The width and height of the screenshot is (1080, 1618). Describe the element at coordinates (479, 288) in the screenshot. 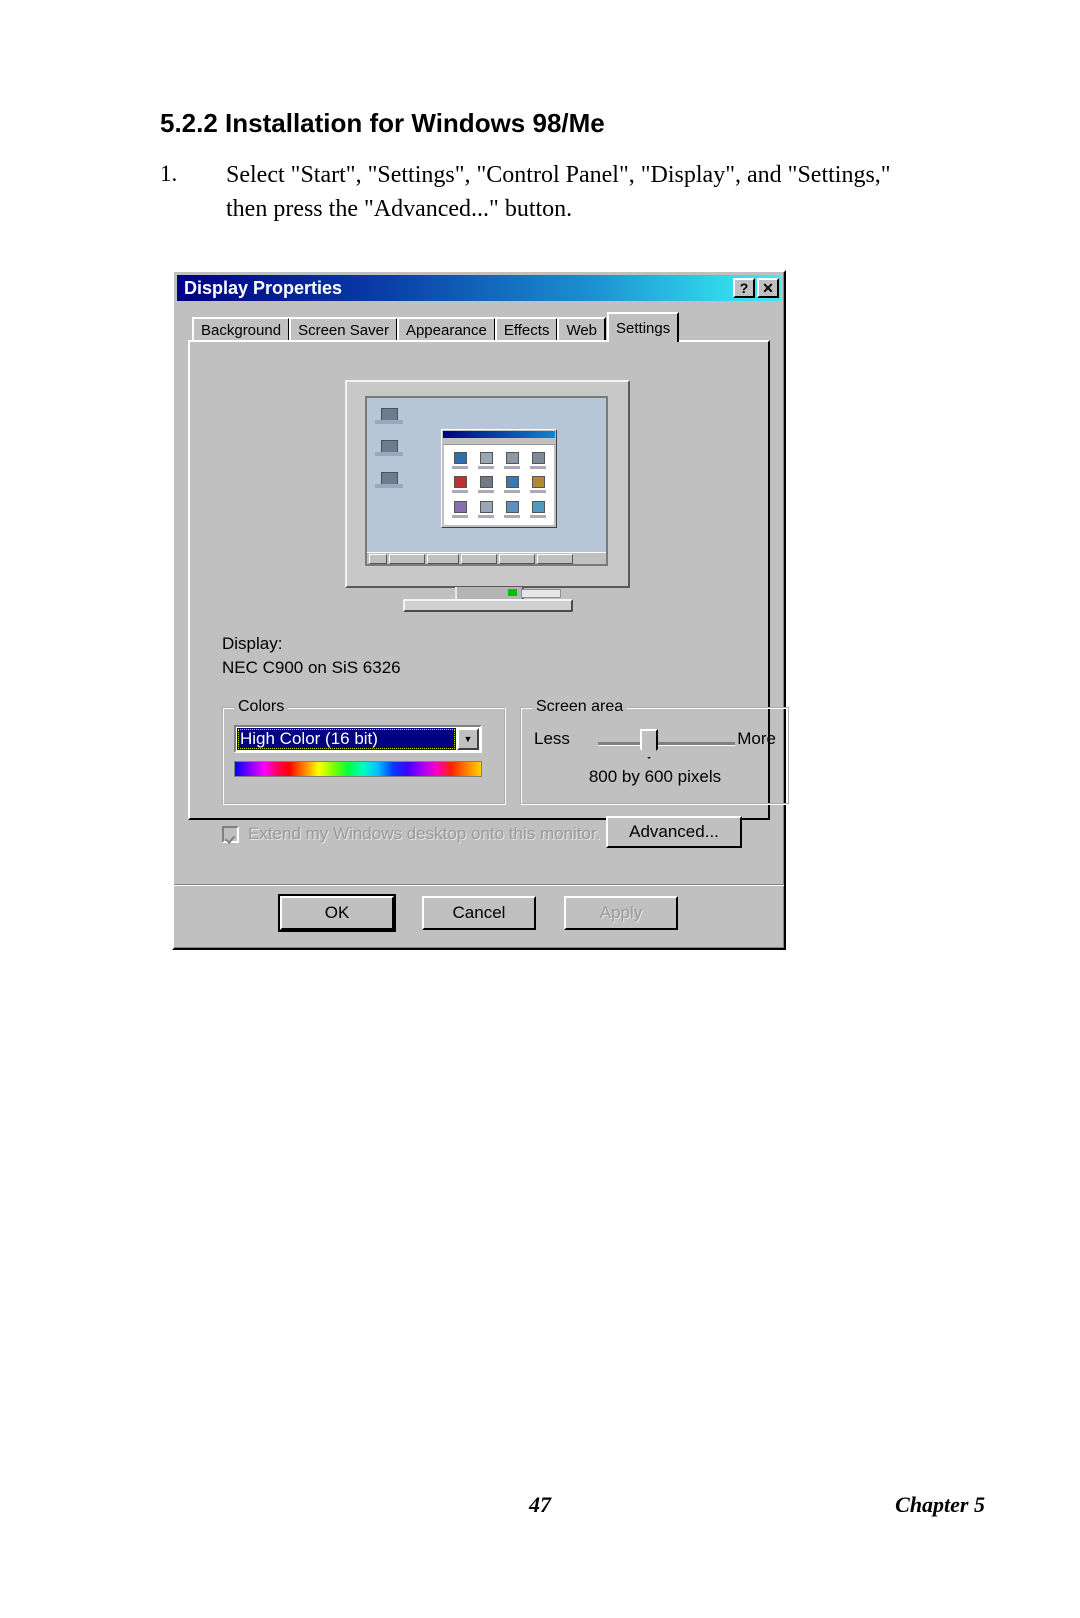

I see `dialog-titlebar: Display Properties ? ✕` at that location.